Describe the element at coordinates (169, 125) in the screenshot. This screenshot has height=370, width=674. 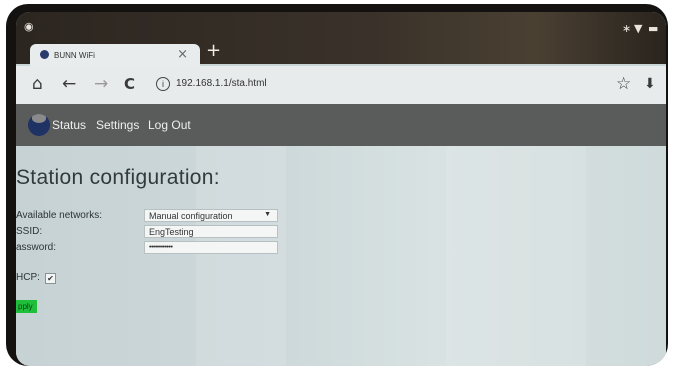
I see `nav-log-out: Log Out` at that location.